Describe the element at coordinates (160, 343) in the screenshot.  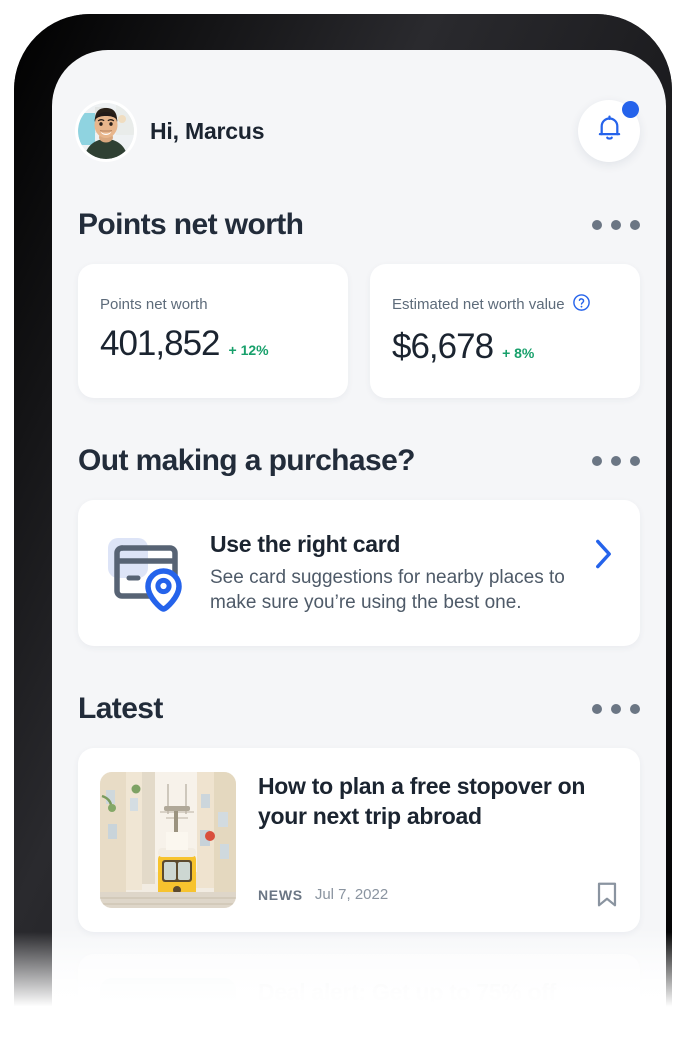
I see `stat-value: 401,852` at that location.